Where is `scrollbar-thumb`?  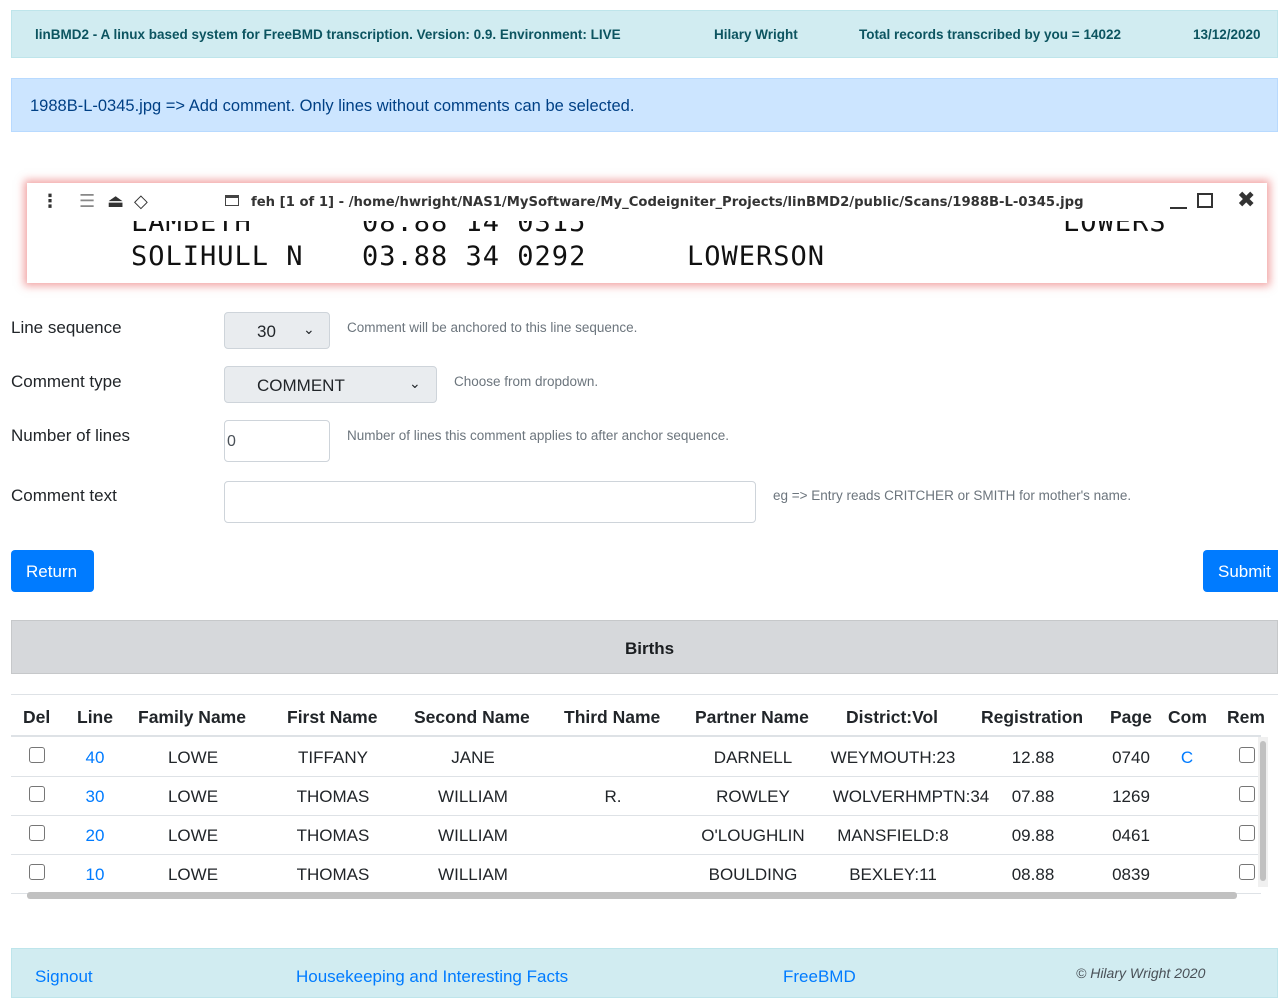
scrollbar-thumb is located at coordinates (1263, 811).